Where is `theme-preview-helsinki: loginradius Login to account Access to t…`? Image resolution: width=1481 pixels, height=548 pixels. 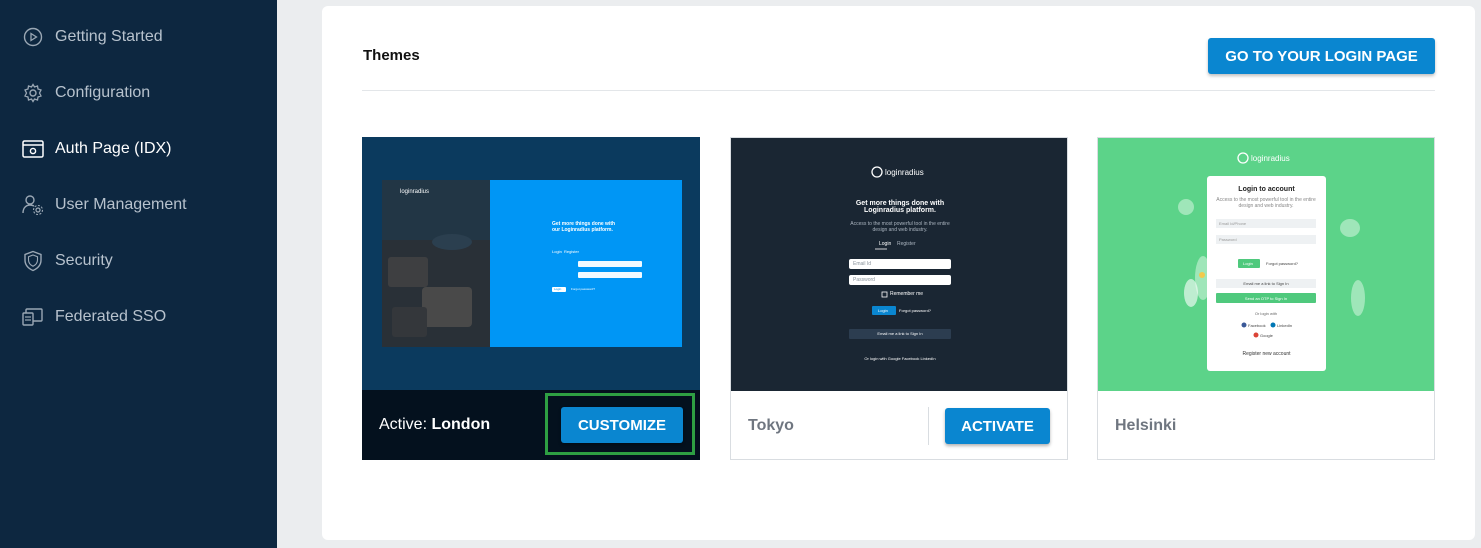 theme-preview-helsinki: loginradius Login to account Access to t… is located at coordinates (1266, 264).